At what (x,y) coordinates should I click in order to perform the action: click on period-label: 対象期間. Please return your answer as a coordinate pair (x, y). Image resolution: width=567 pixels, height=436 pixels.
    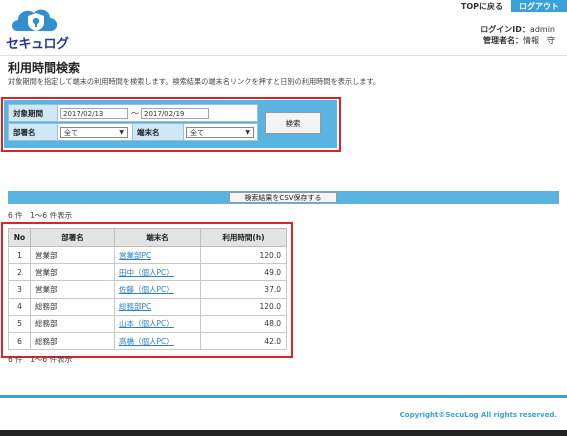
    Looking at the image, I should click on (33, 113).